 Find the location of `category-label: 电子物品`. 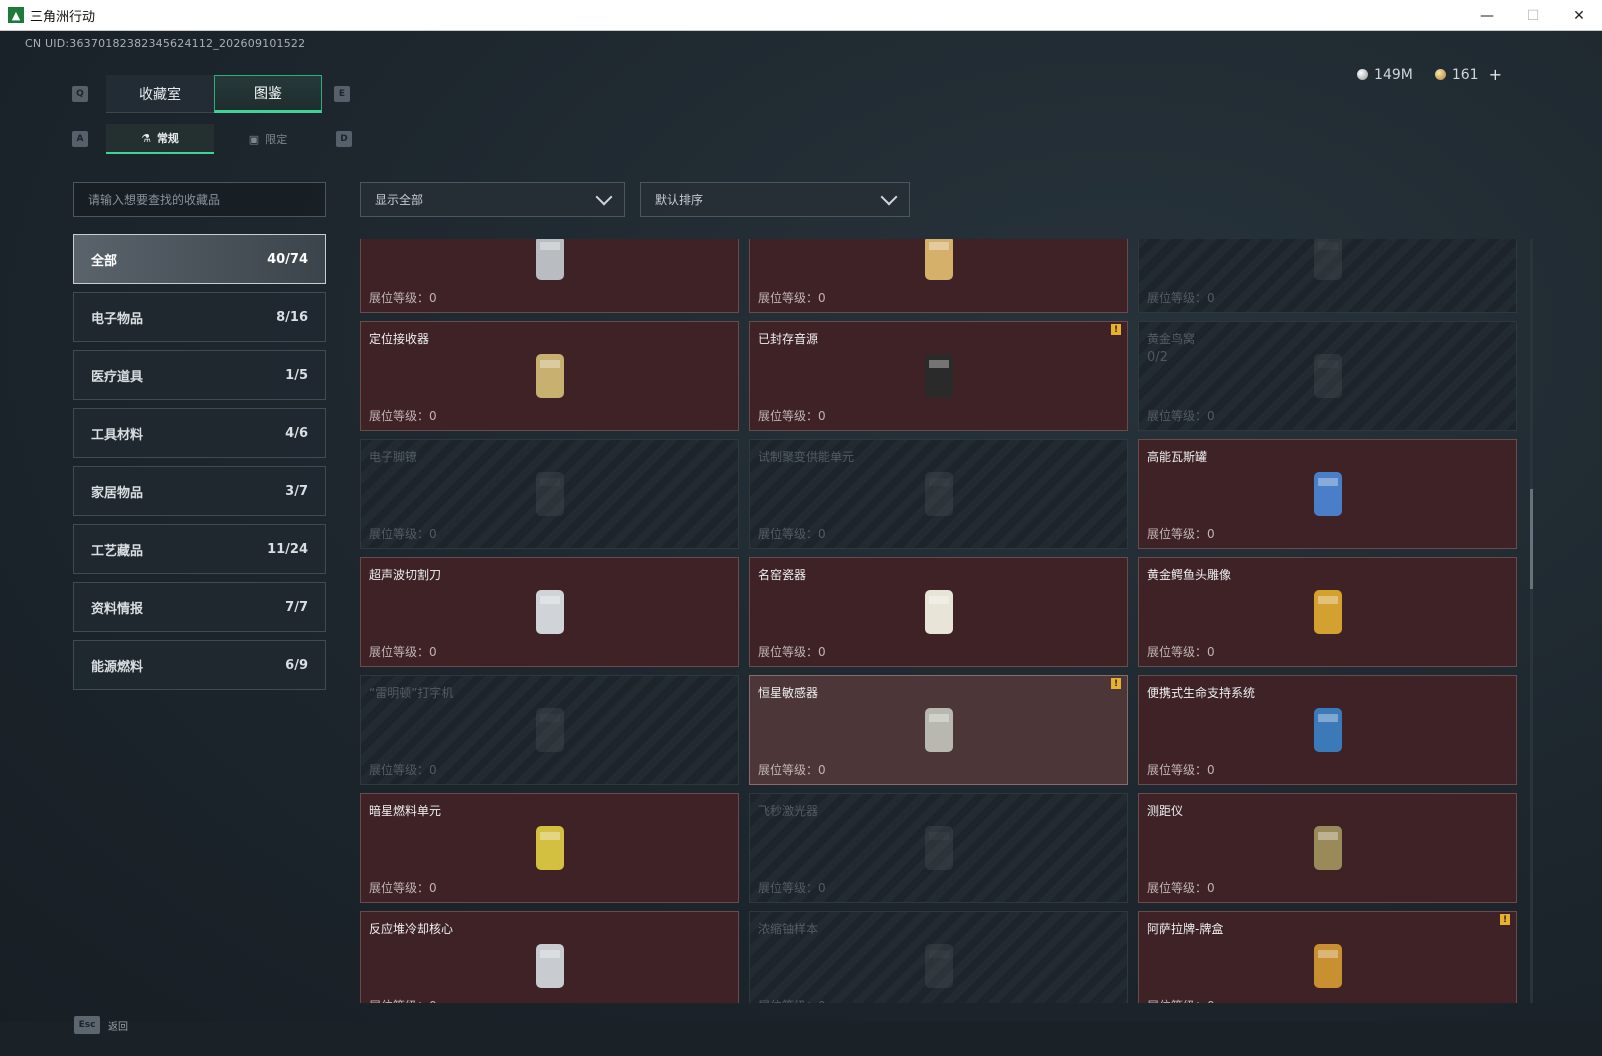

category-label: 电子物品 is located at coordinates (117, 319).